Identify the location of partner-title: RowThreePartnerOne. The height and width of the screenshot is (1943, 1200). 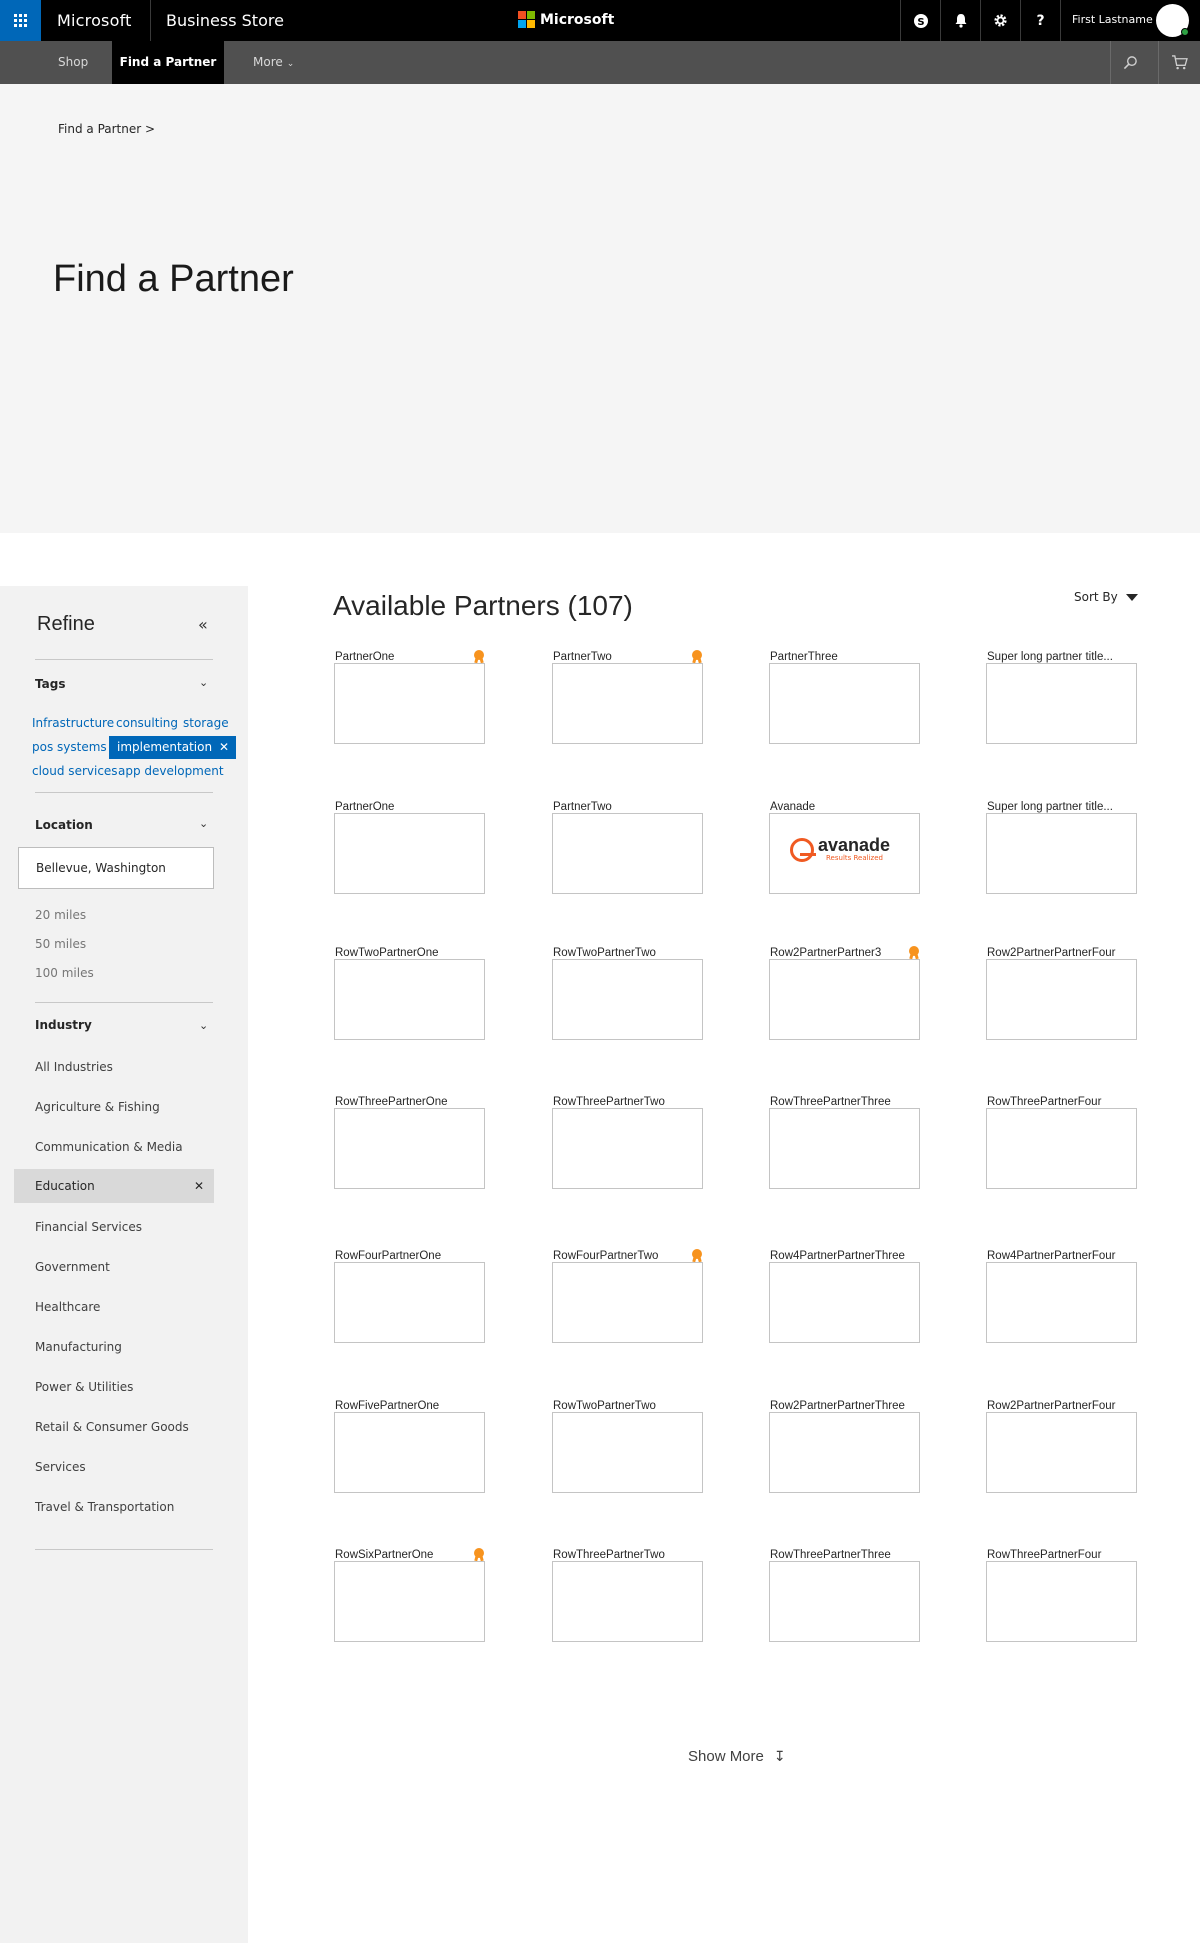
(410, 1102).